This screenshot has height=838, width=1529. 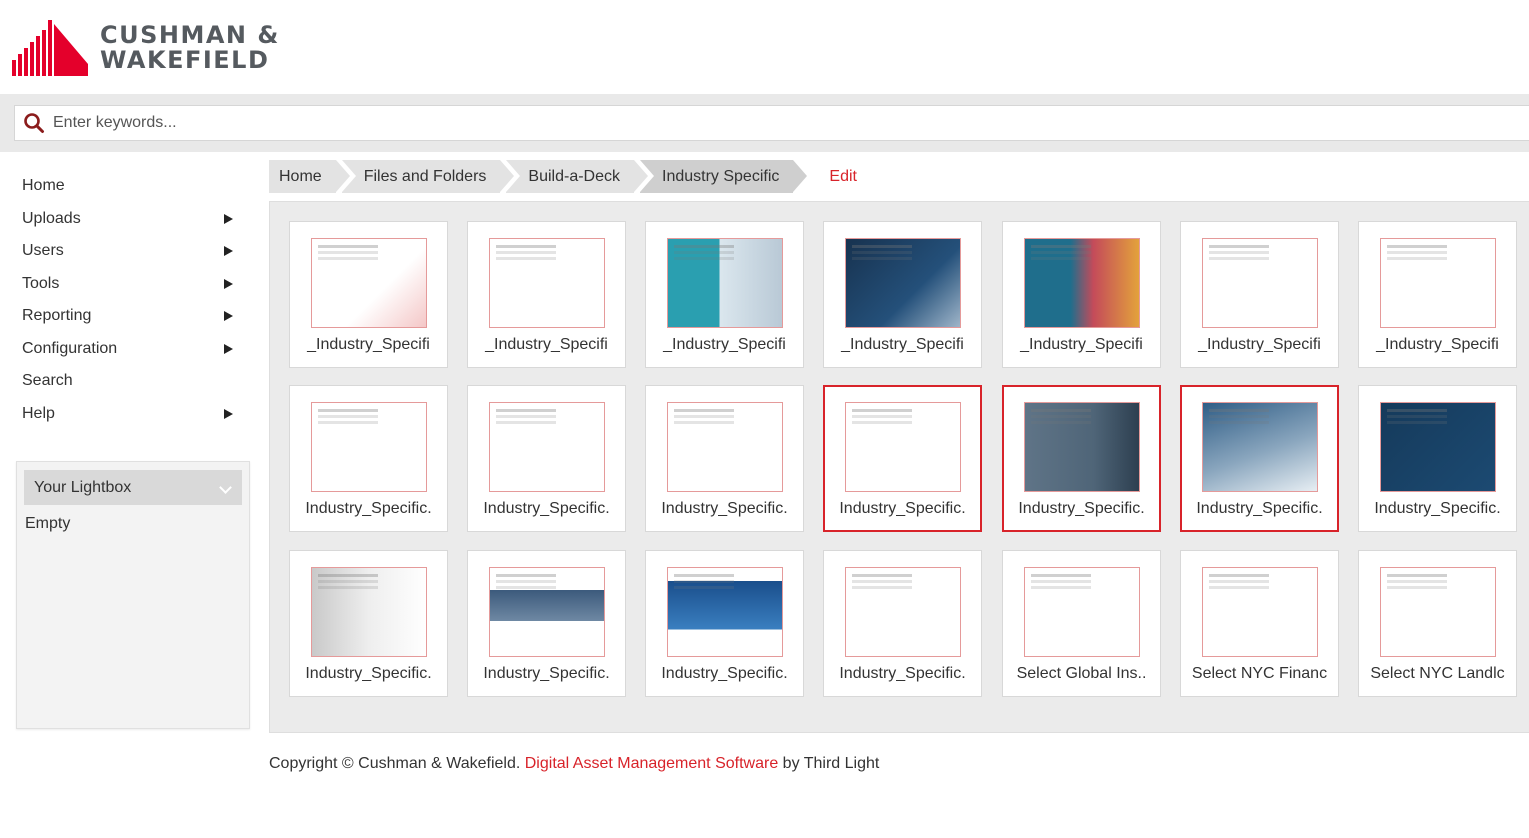 What do you see at coordinates (428, 176) in the screenshot?
I see `breadcrumb-files-and-folders: Files and Folders` at bounding box center [428, 176].